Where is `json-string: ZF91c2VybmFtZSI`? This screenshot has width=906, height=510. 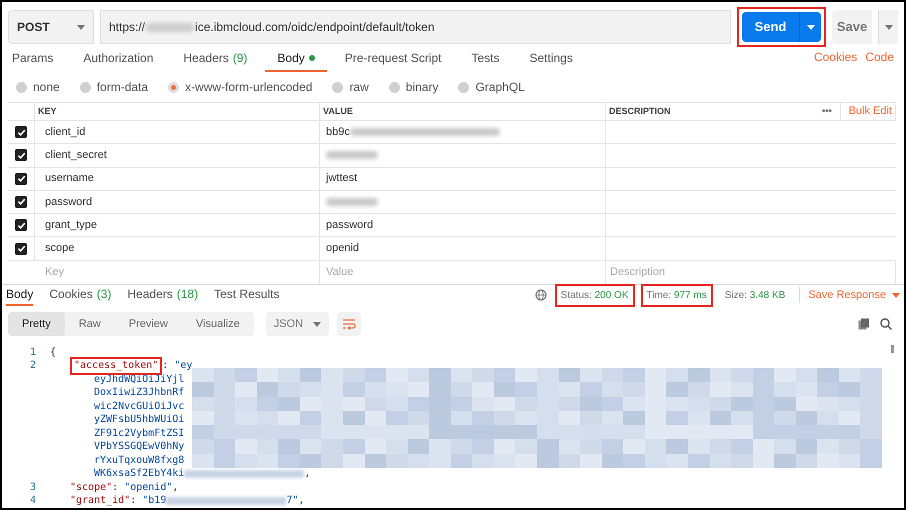 json-string: ZF91c2VybmFtZSI is located at coordinates (139, 433).